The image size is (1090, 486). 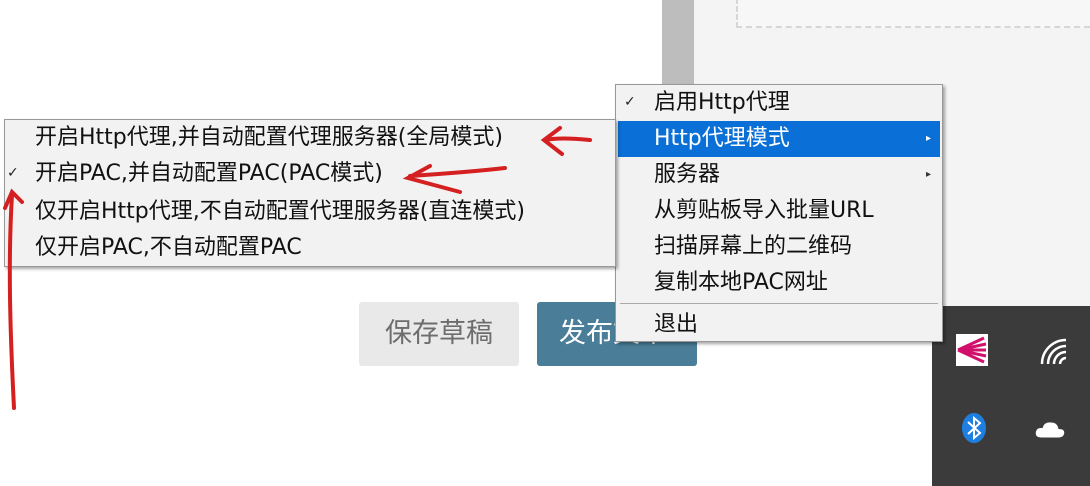 What do you see at coordinates (209, 174) in the screenshot?
I see `submenu-item-pac-mode: 开启PAC,并自动配置PAC(PAC模式)` at bounding box center [209, 174].